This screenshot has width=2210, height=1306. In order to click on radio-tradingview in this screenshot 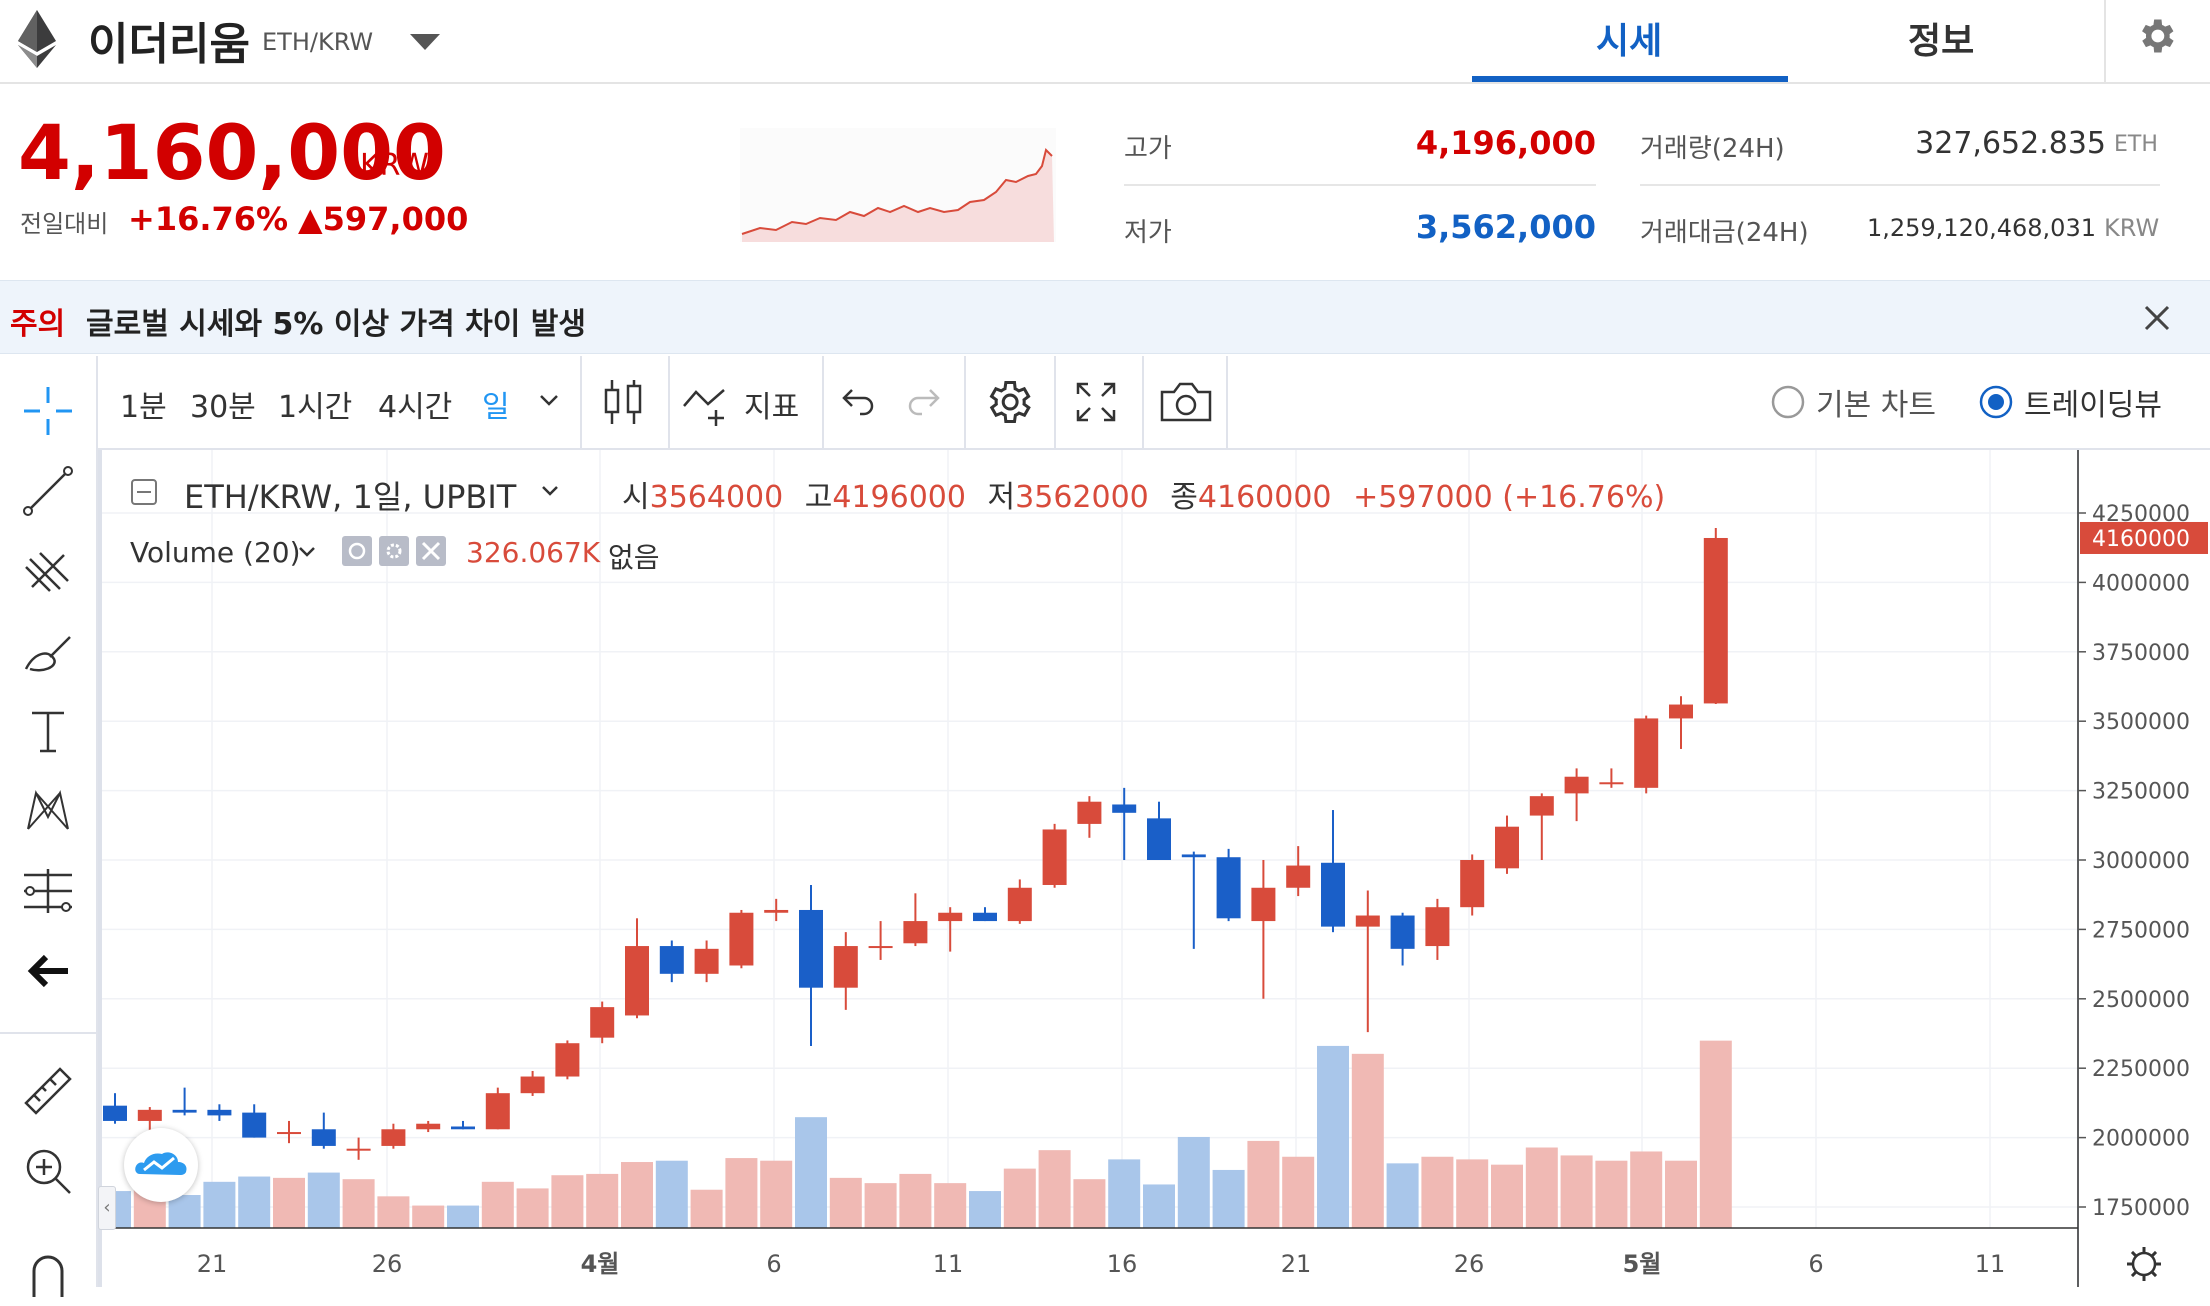, I will do `click(1996, 402)`.